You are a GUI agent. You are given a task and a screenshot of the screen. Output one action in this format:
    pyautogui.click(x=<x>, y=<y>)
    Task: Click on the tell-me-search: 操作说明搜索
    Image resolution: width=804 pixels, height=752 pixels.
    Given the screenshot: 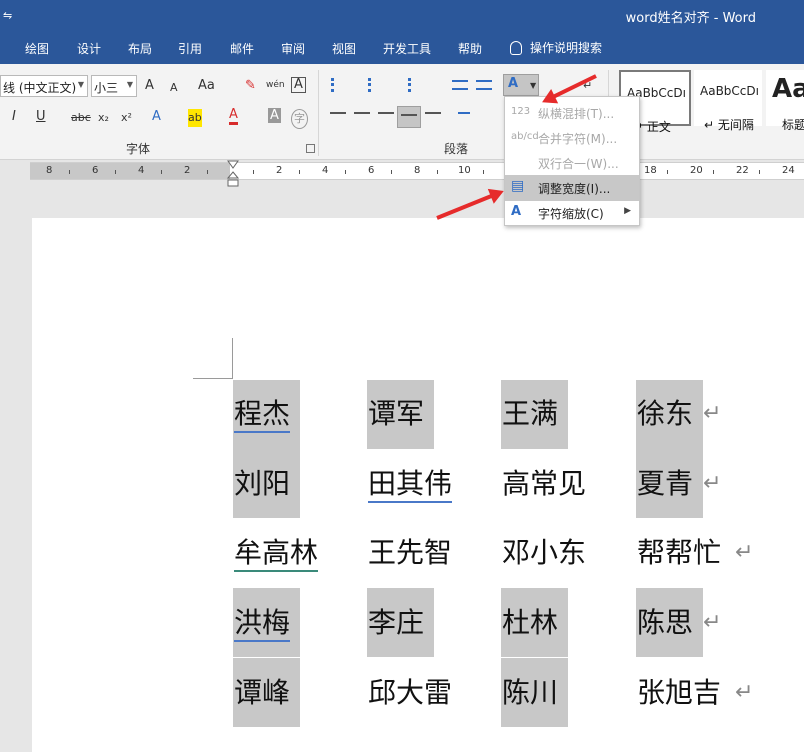 What is the action you would take?
    pyautogui.click(x=556, y=47)
    